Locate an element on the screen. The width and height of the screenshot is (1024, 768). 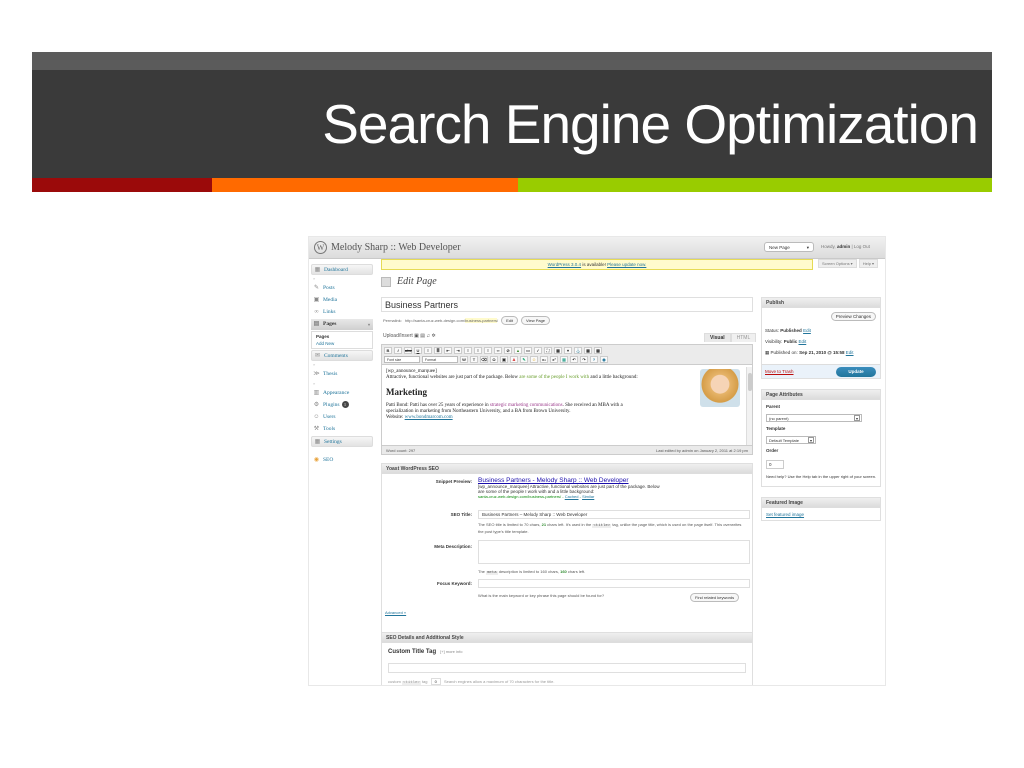
remove-format-icon: ⌫ is located at coordinates (484, 359).